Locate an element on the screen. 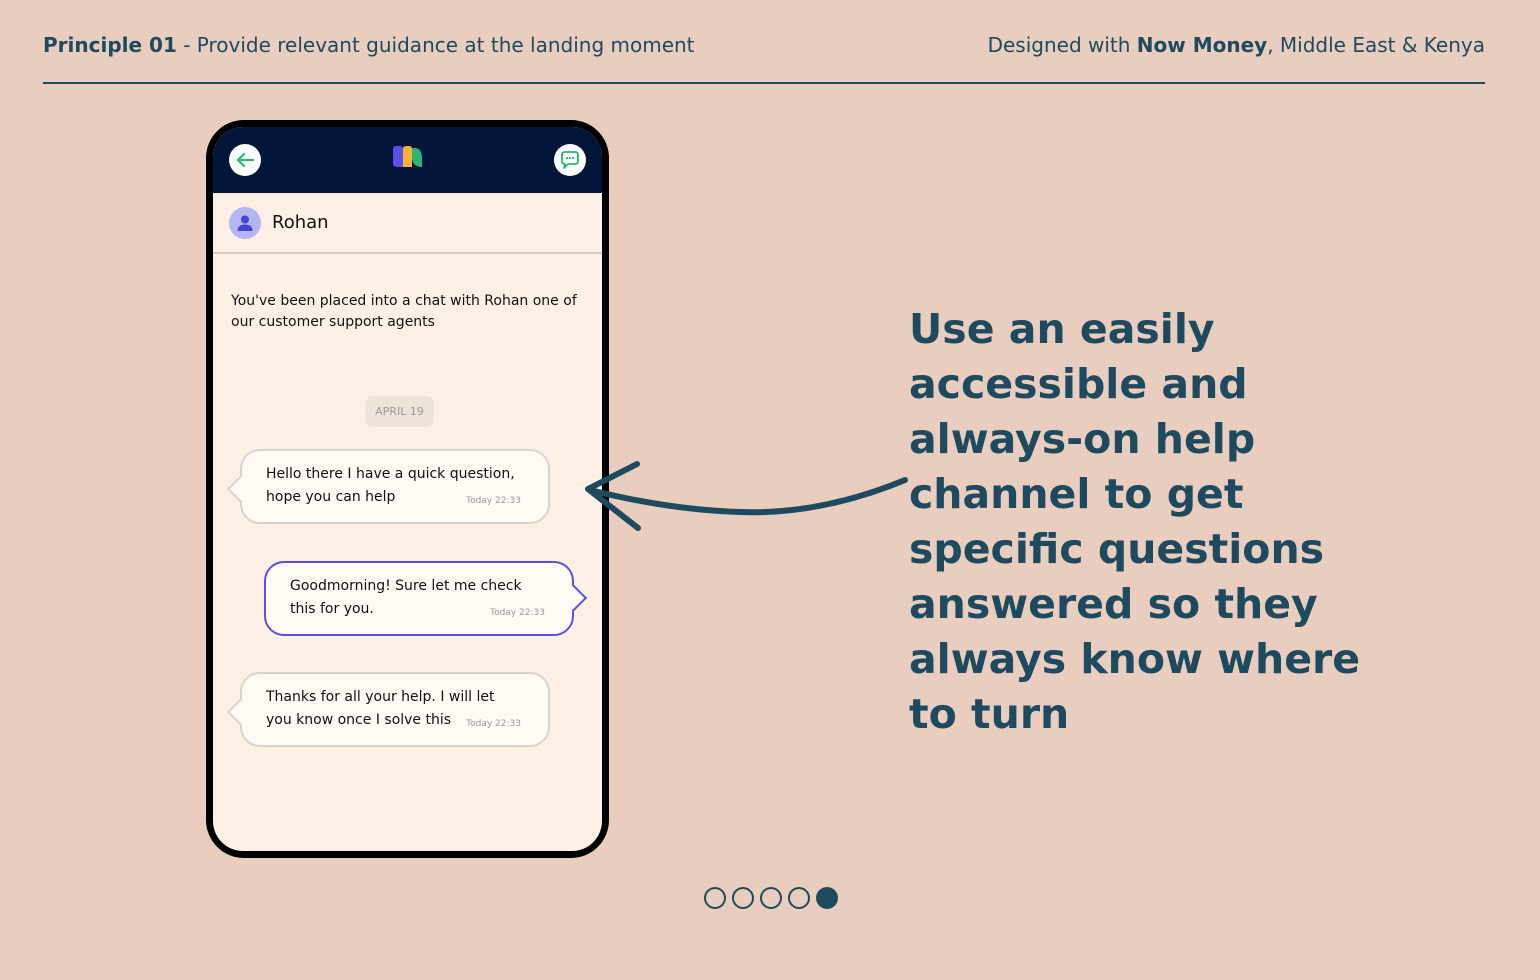 The width and height of the screenshot is (1540, 980). date-separator: APRIL 19 is located at coordinates (399, 411).